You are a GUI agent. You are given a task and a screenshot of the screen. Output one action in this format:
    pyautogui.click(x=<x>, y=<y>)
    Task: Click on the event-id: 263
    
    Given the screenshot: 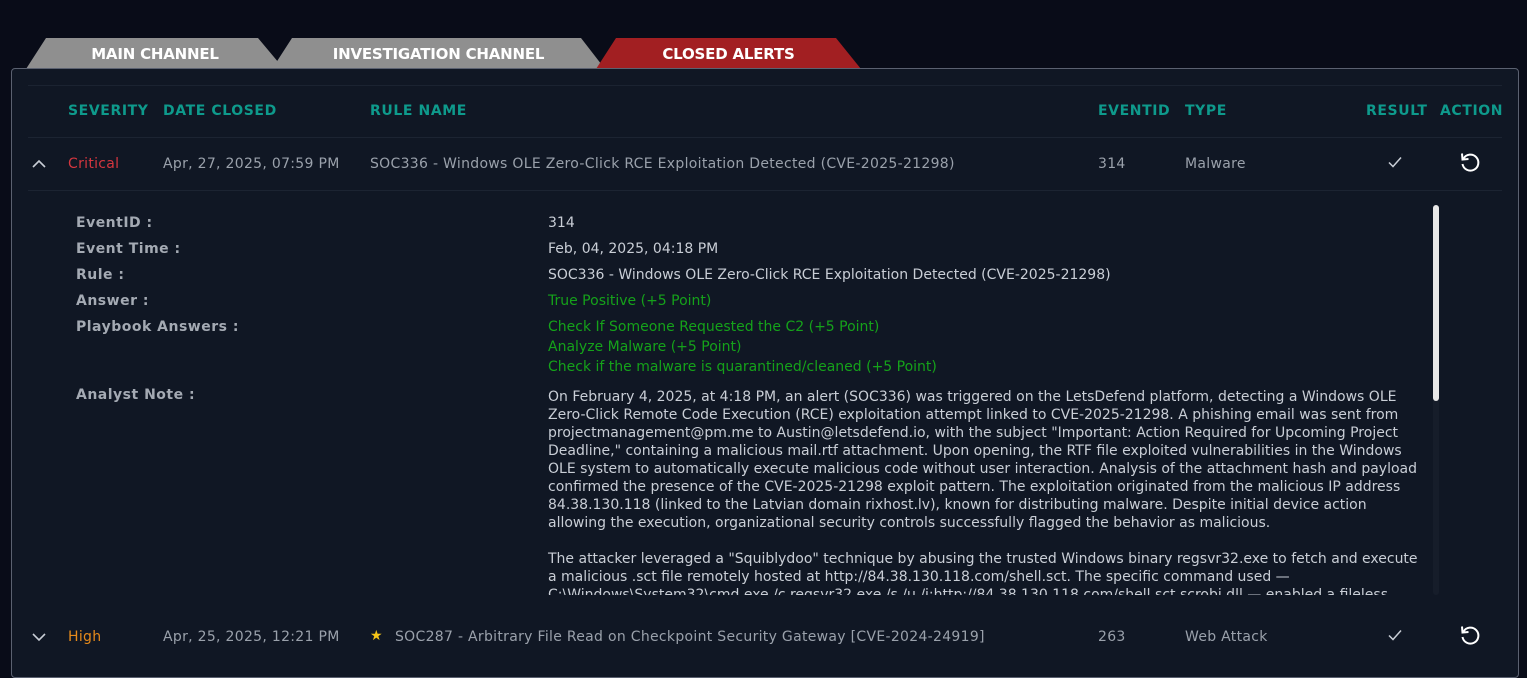 What is the action you would take?
    pyautogui.click(x=1112, y=637)
    